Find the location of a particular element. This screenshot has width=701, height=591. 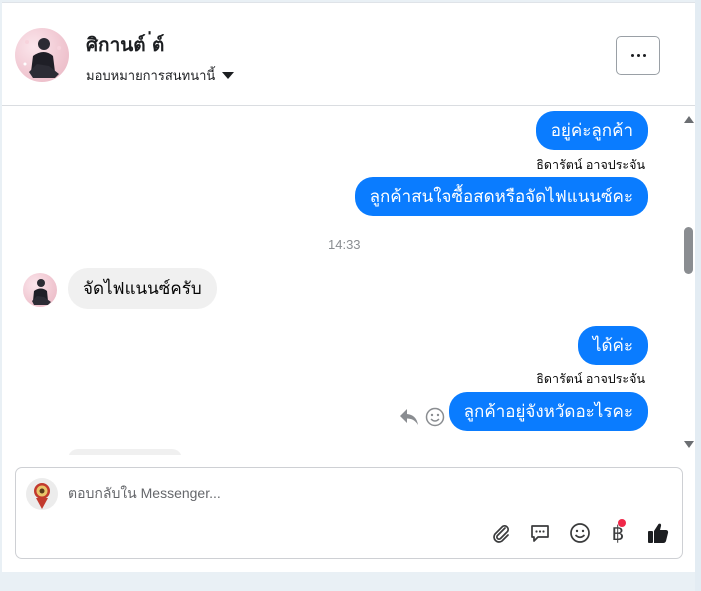

assign-conversation-dropdown: มอบหมายการสนทนานี้ is located at coordinates (160, 75).